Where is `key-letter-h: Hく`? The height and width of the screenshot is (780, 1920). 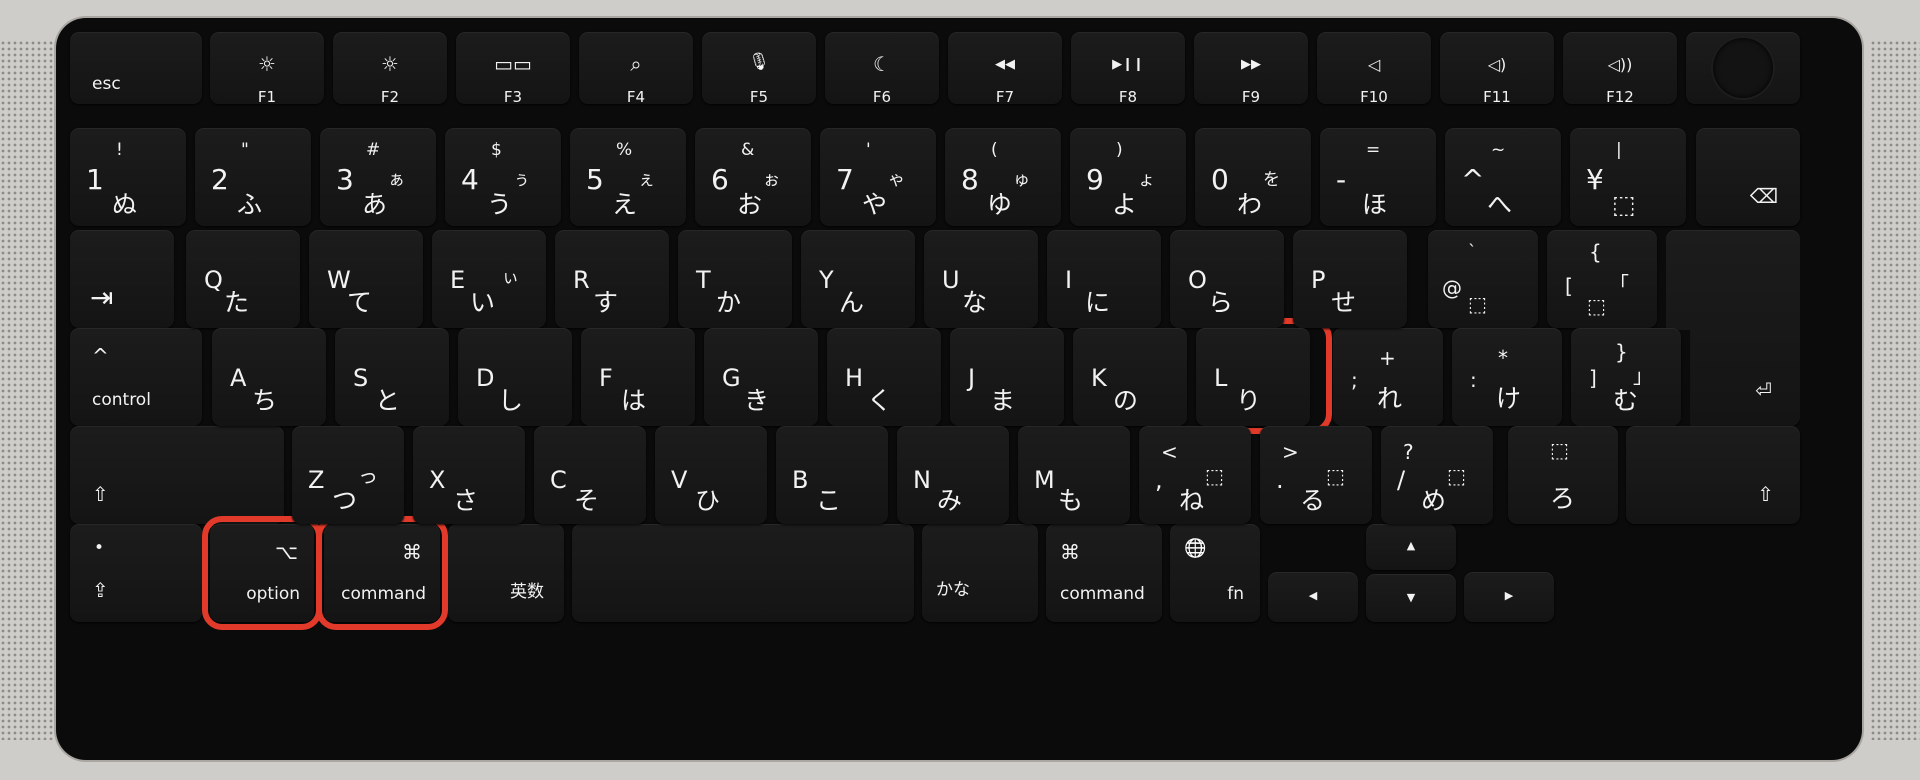
key-letter-h: Hく is located at coordinates (884, 377).